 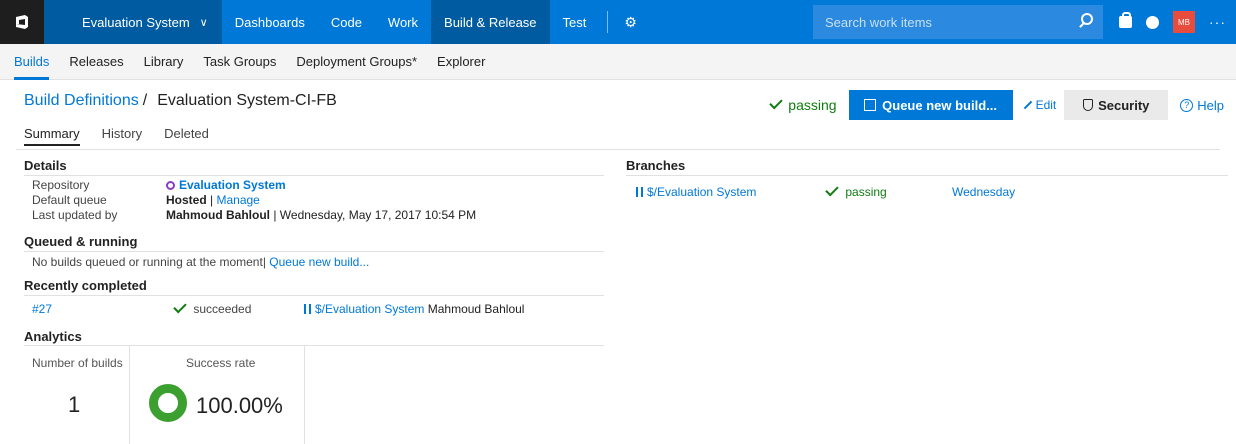 What do you see at coordinates (490, 22) in the screenshot?
I see `hub-build-release: Build & Release` at bounding box center [490, 22].